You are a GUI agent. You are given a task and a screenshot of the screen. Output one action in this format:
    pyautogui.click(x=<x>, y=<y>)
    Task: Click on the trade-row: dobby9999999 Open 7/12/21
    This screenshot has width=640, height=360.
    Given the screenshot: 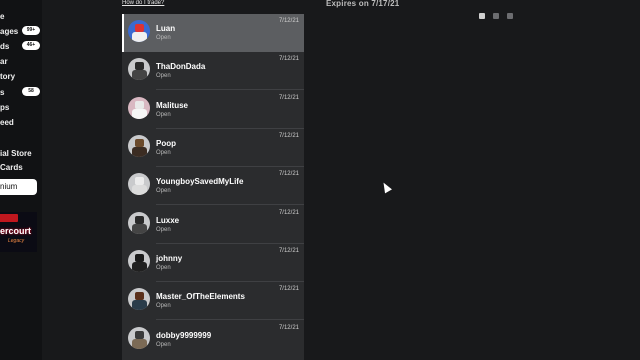 What is the action you would take?
    pyautogui.click(x=213, y=340)
    